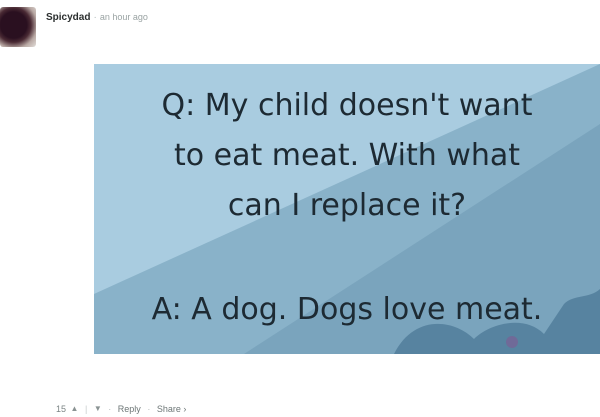  I want to click on comment-actions: 15 ▲ | ▼ · Reply · Share ›, so click(121, 408).